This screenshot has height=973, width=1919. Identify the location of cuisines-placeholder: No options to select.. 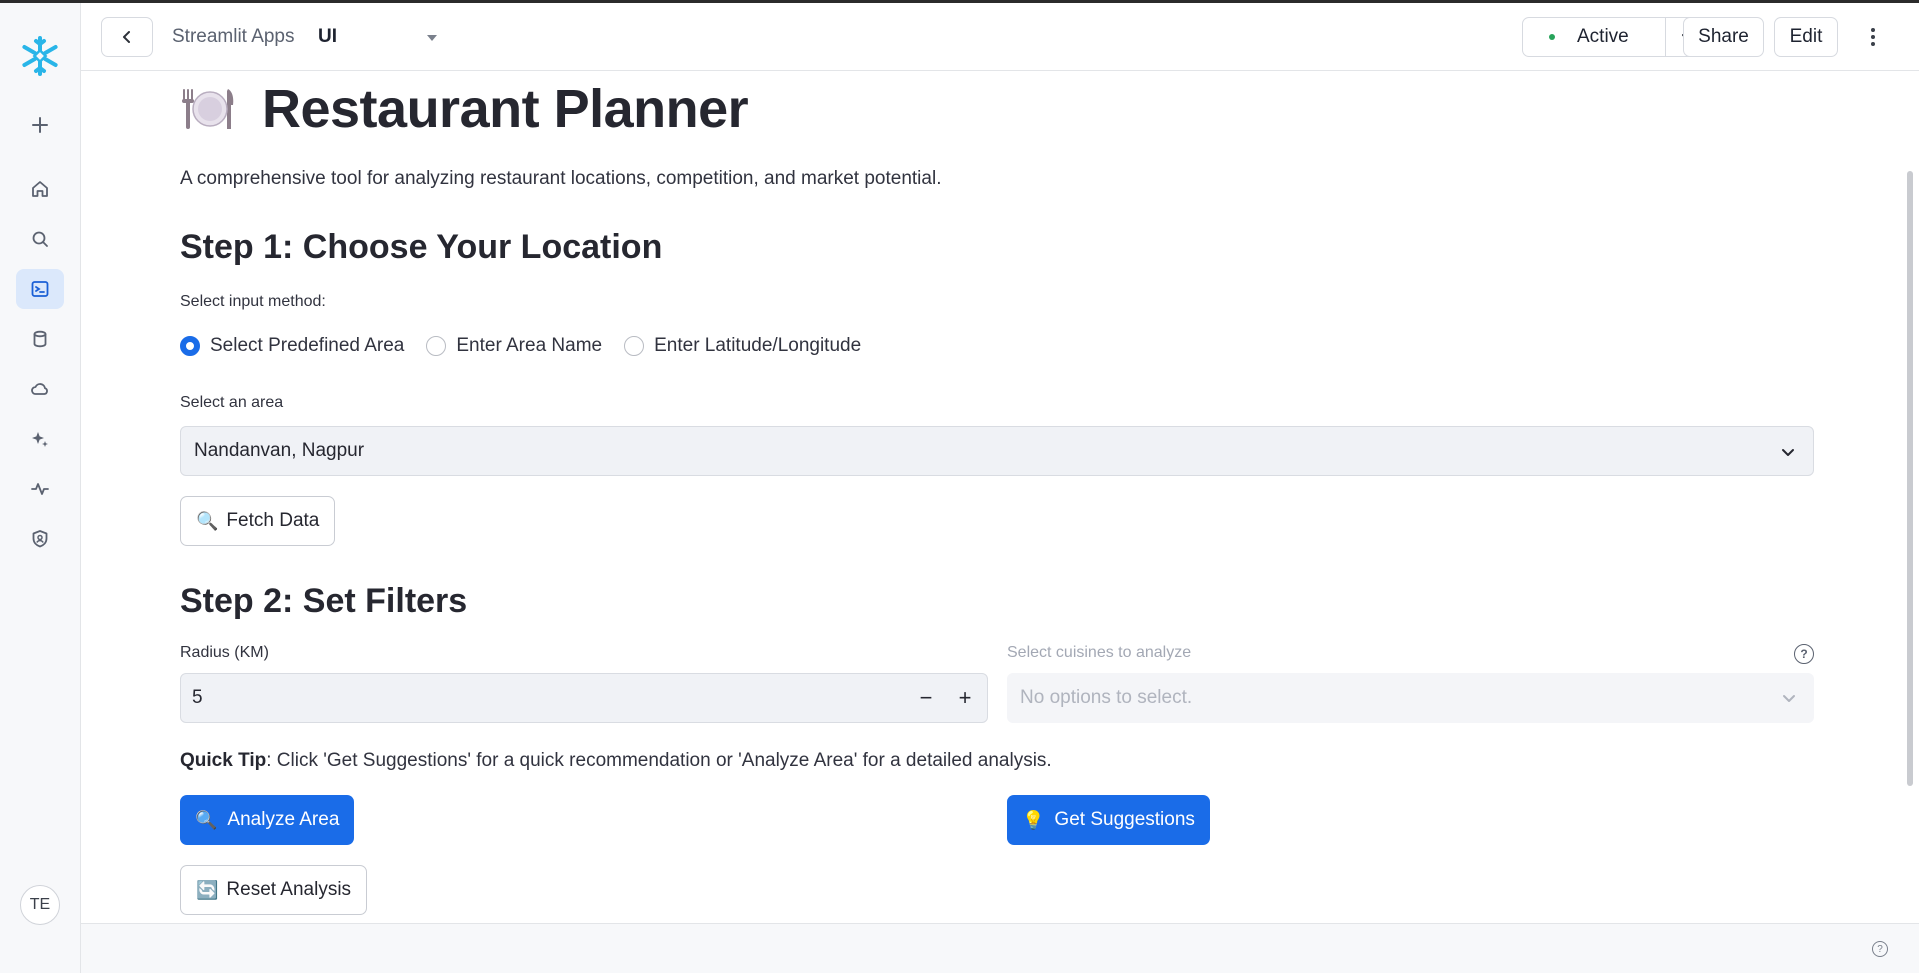
(1106, 697).